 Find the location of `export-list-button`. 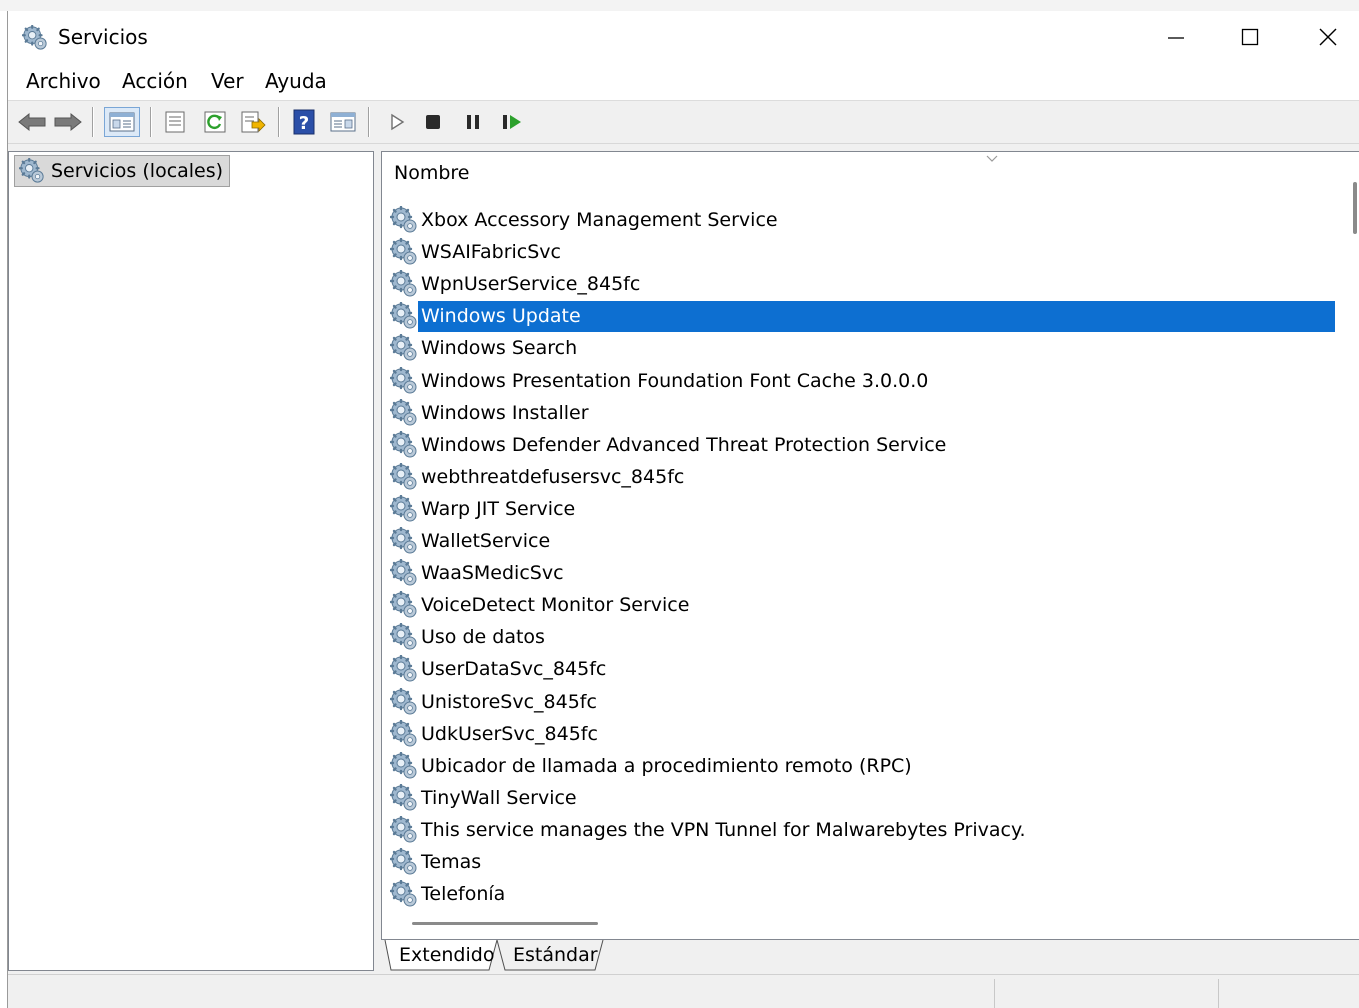

export-list-button is located at coordinates (253, 122).